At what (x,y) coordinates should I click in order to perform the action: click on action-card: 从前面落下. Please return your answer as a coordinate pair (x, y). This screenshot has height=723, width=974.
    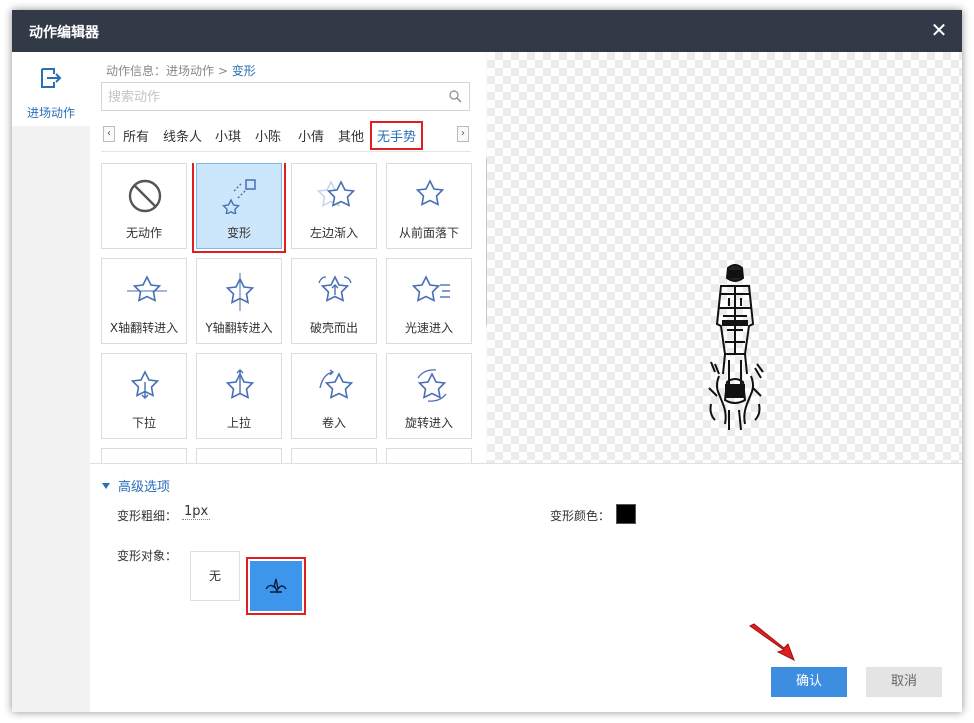
    Looking at the image, I should click on (429, 206).